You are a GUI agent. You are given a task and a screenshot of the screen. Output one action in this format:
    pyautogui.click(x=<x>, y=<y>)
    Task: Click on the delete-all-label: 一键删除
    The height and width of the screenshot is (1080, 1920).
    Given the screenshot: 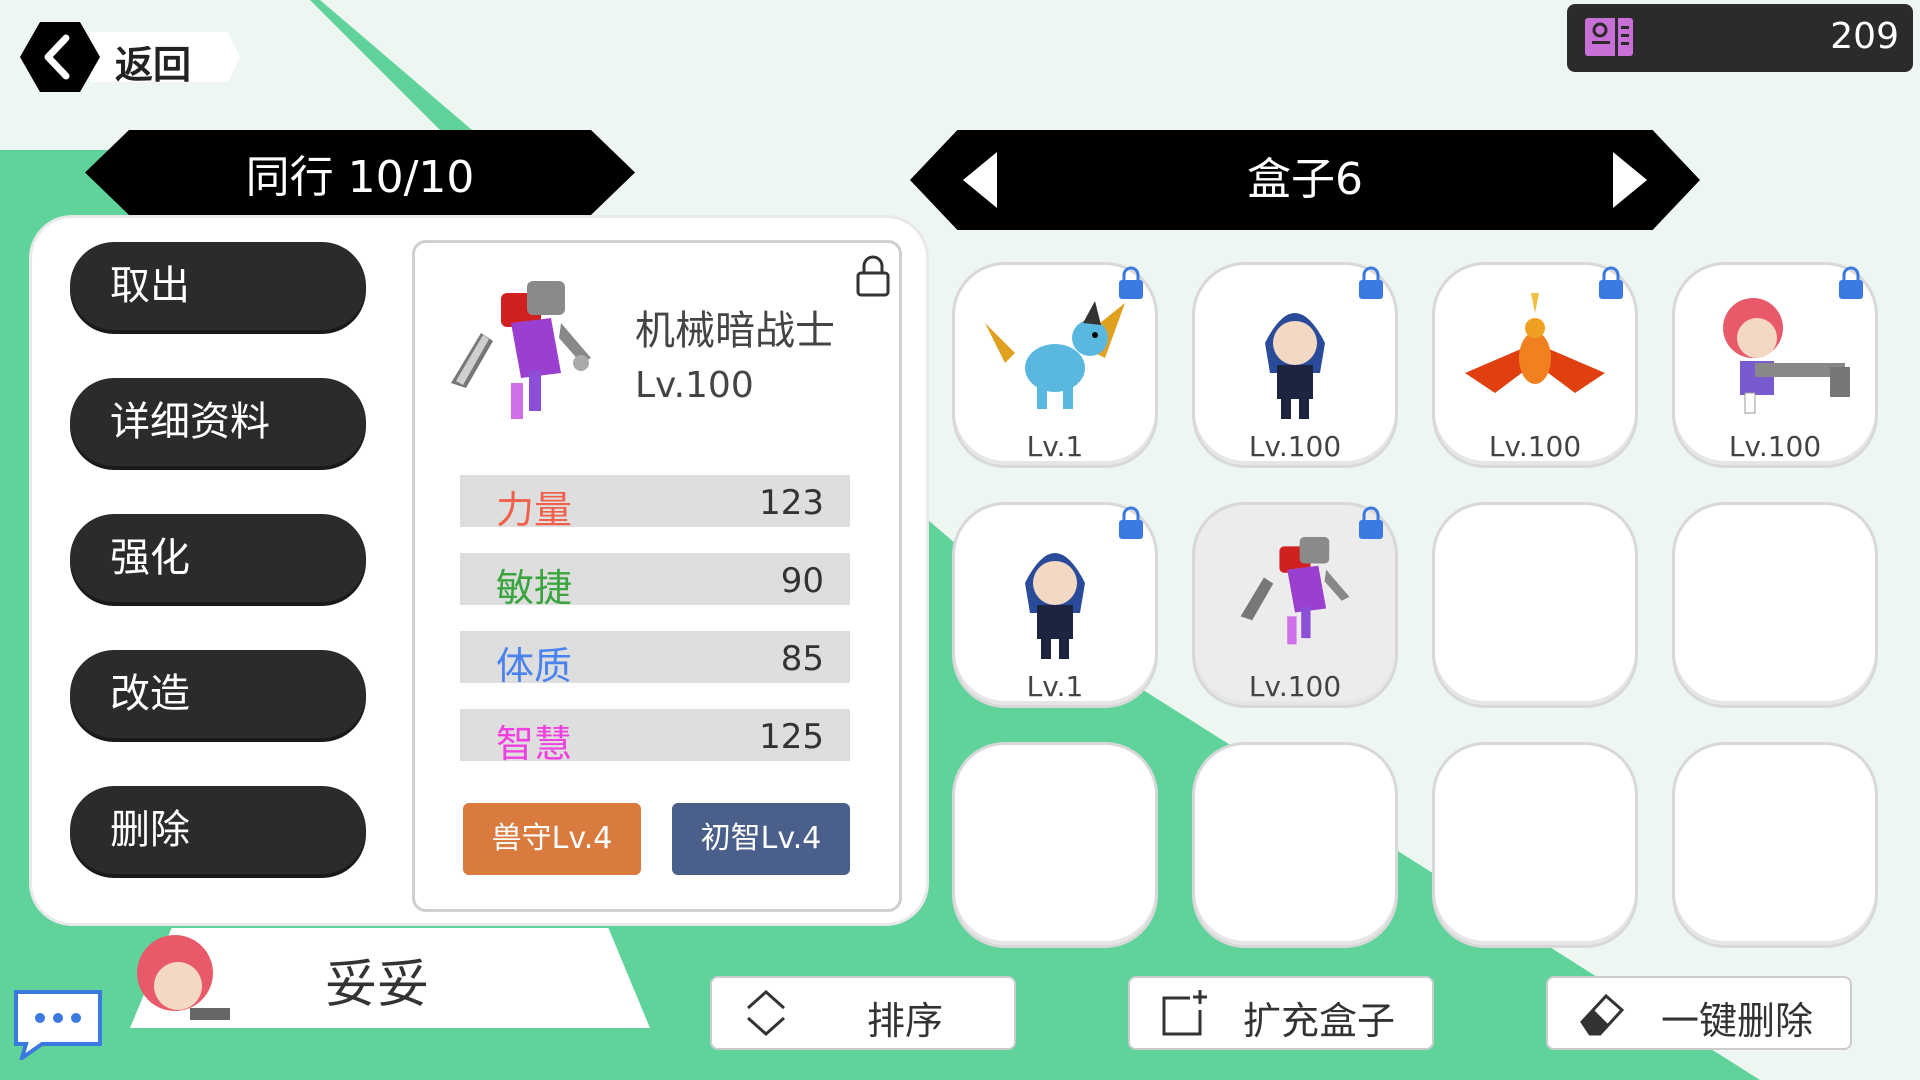 What is the action you would take?
    pyautogui.click(x=1737, y=1021)
    